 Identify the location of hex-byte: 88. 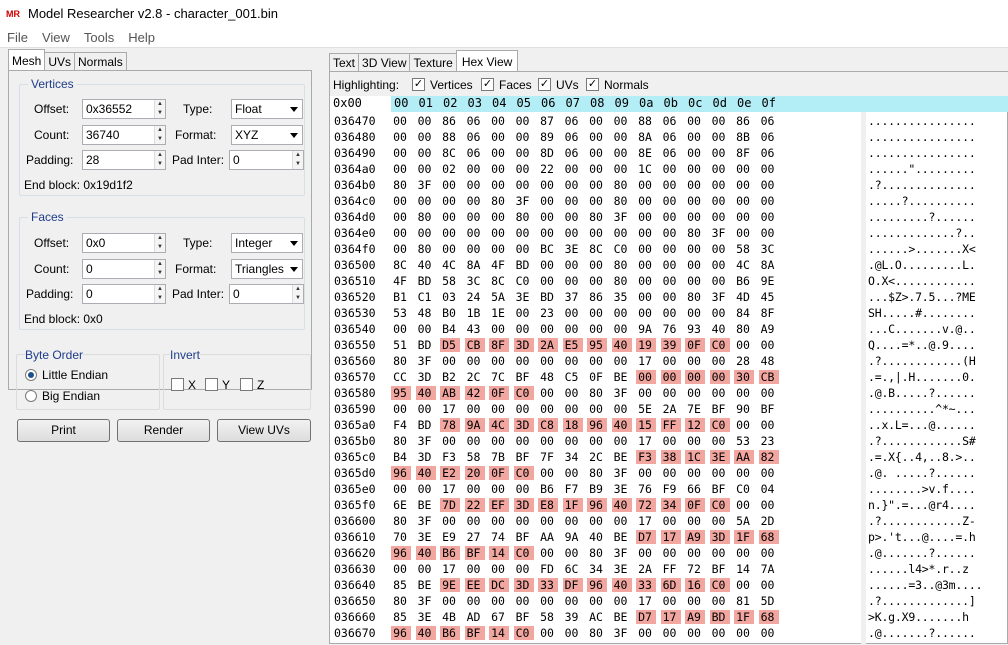
(646, 121).